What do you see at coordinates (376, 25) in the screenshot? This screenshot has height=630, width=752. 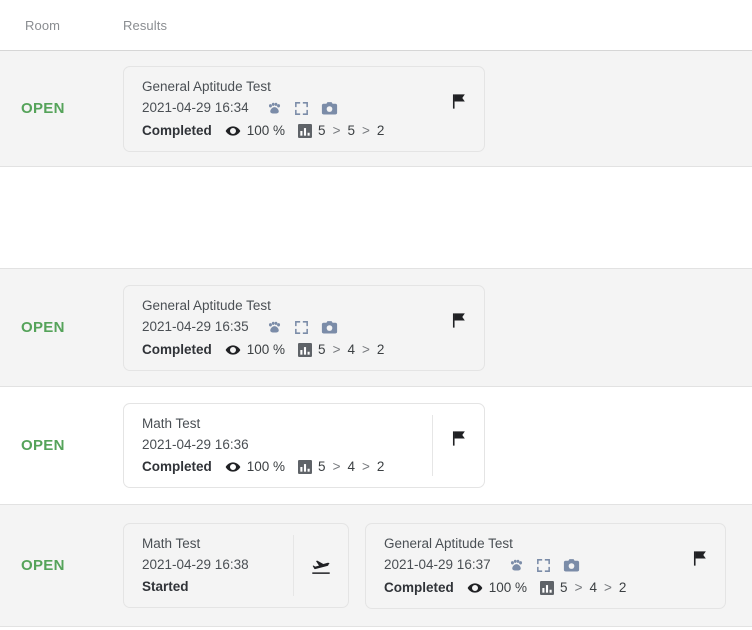 I see `table-header: Room Results` at bounding box center [376, 25].